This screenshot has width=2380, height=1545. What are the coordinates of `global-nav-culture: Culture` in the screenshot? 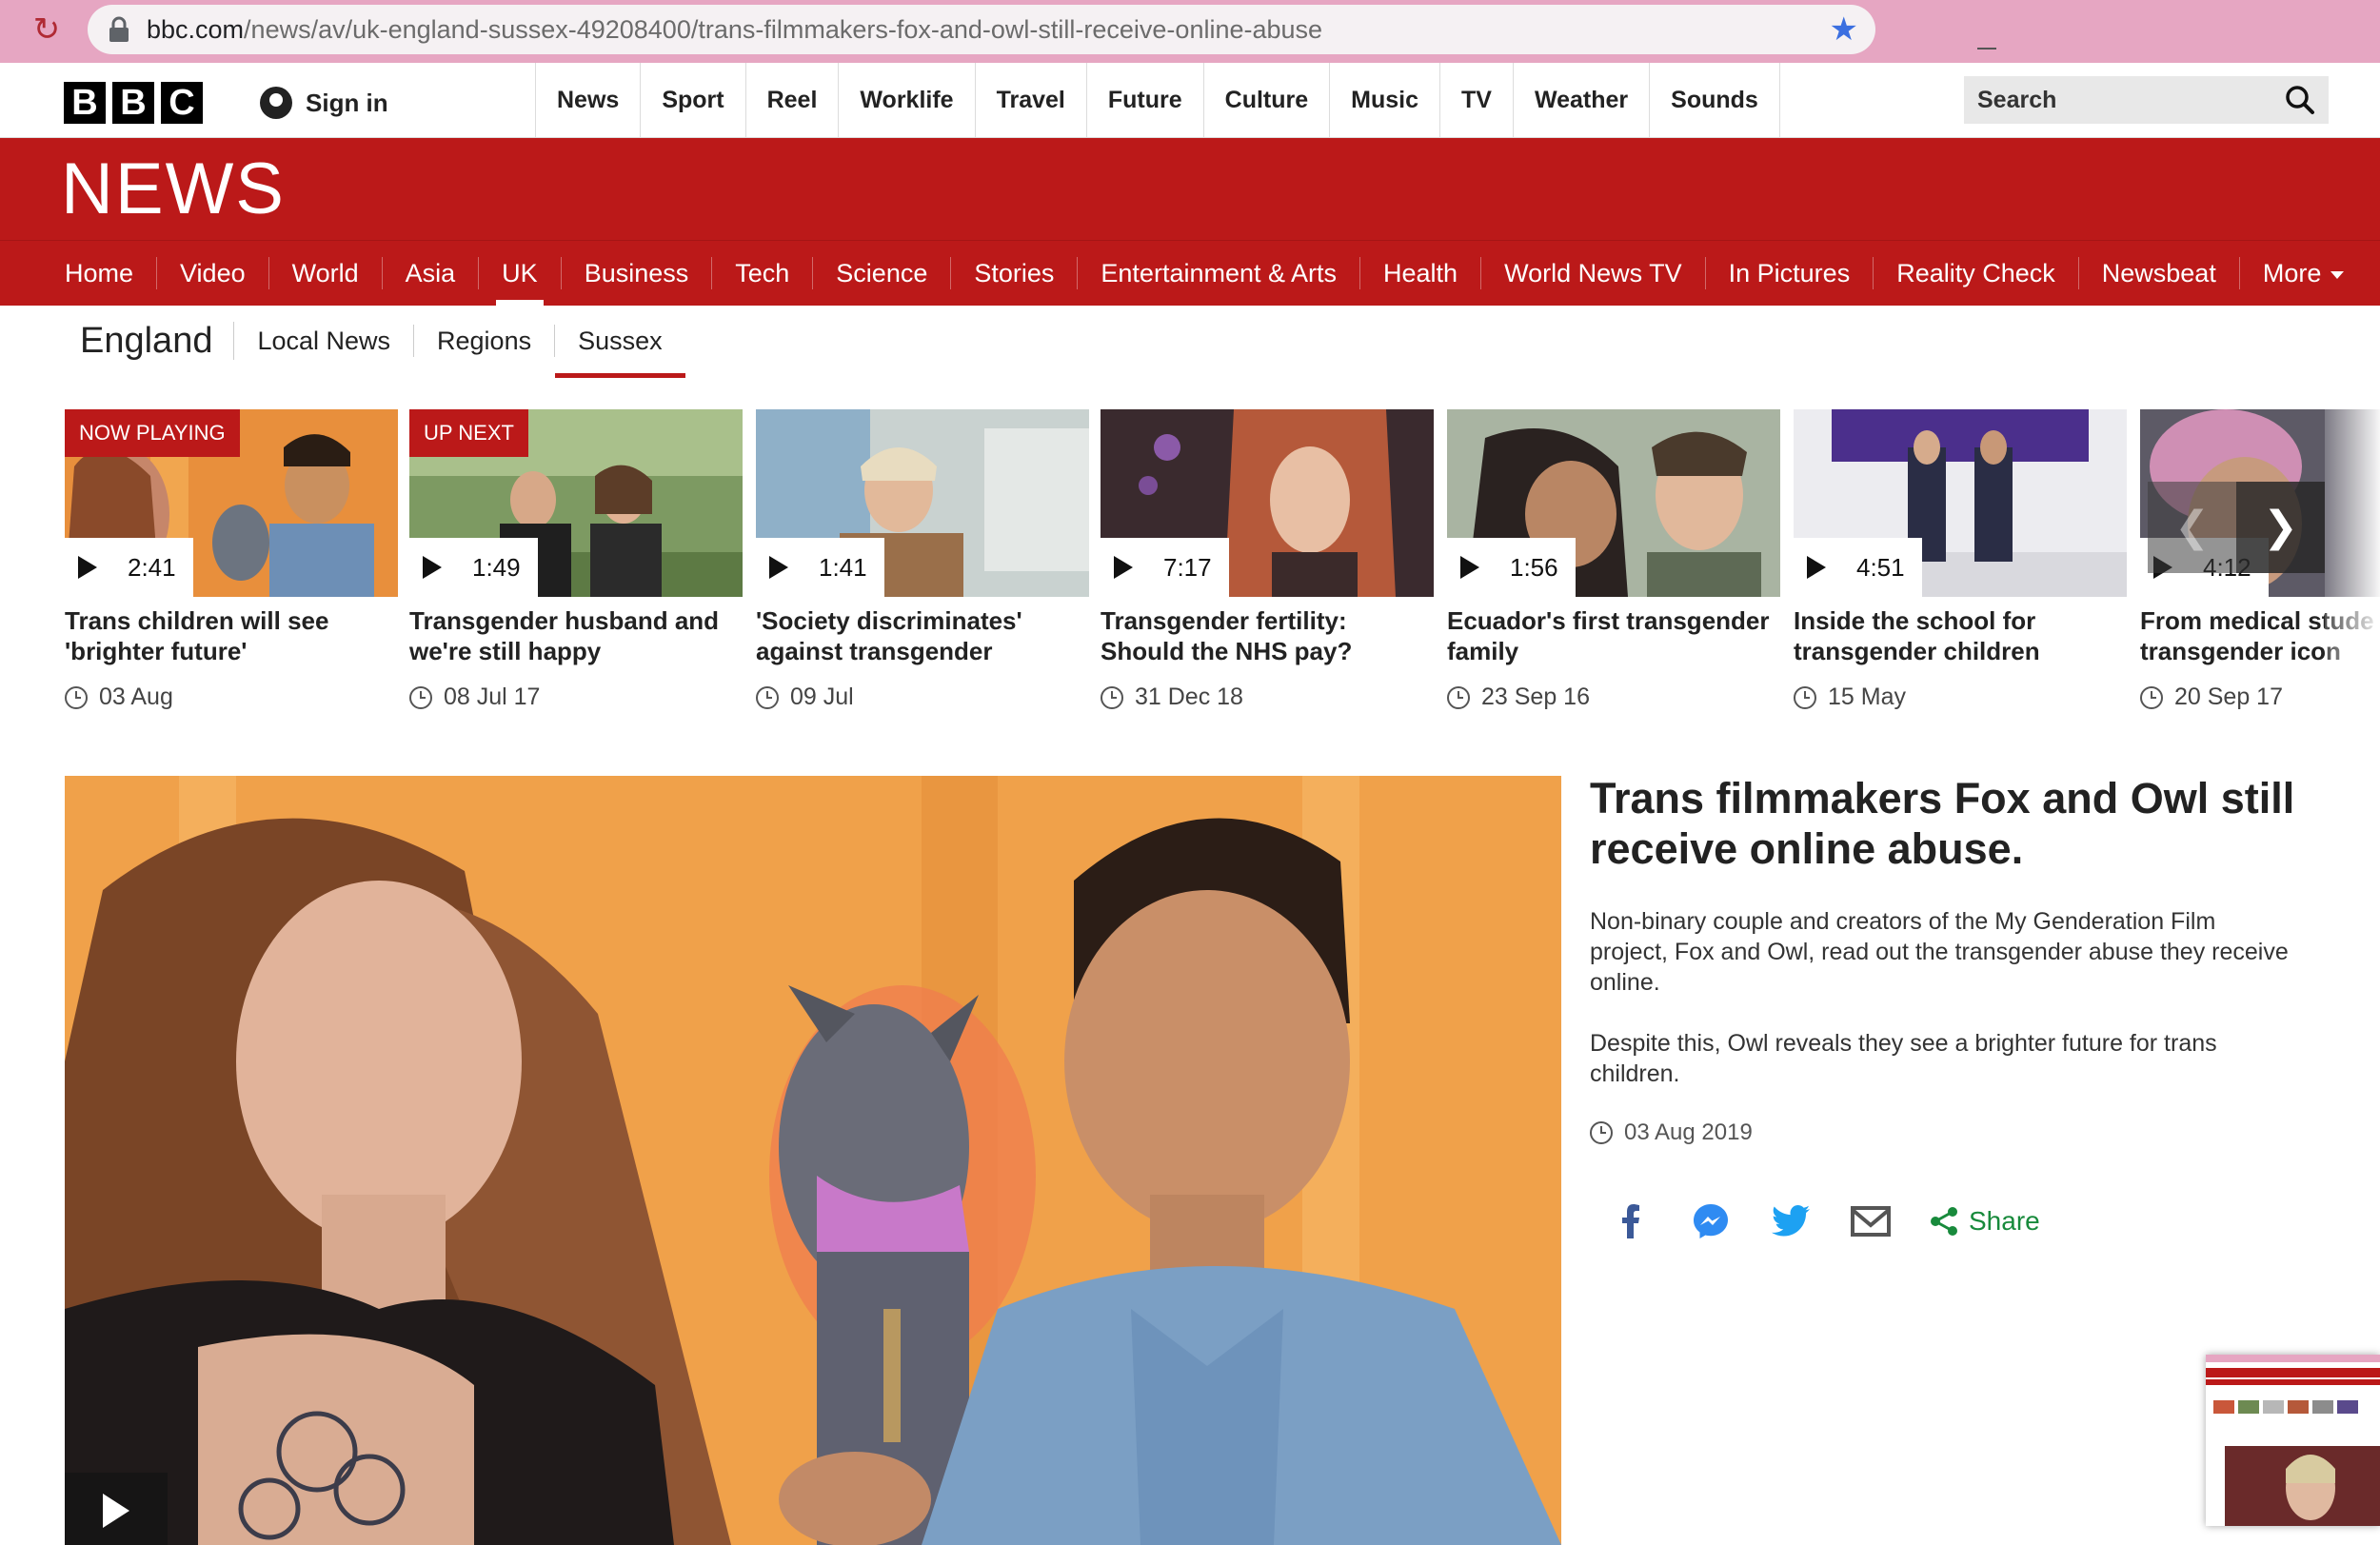 It's located at (1267, 100).